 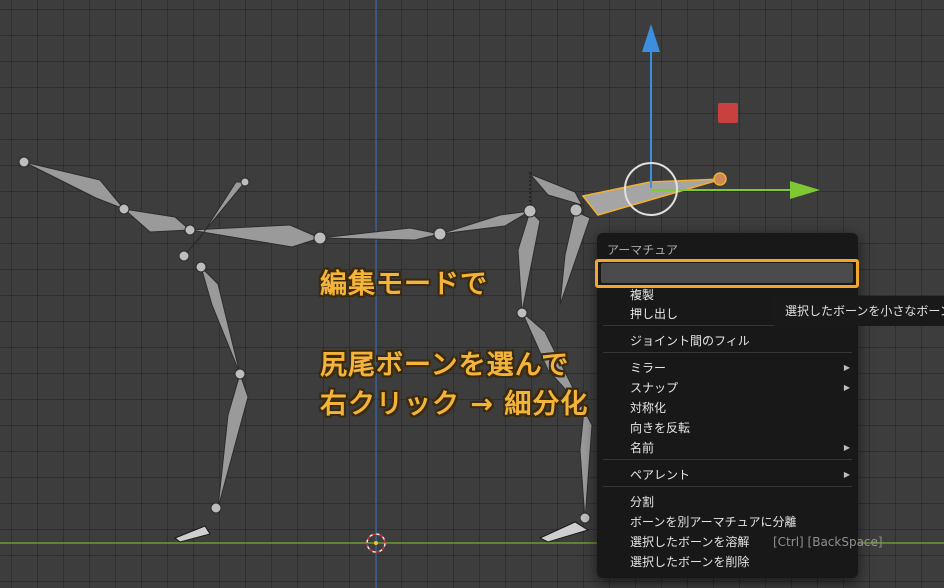 I want to click on menu-item-4: ミラー ▶, so click(x=727, y=368).